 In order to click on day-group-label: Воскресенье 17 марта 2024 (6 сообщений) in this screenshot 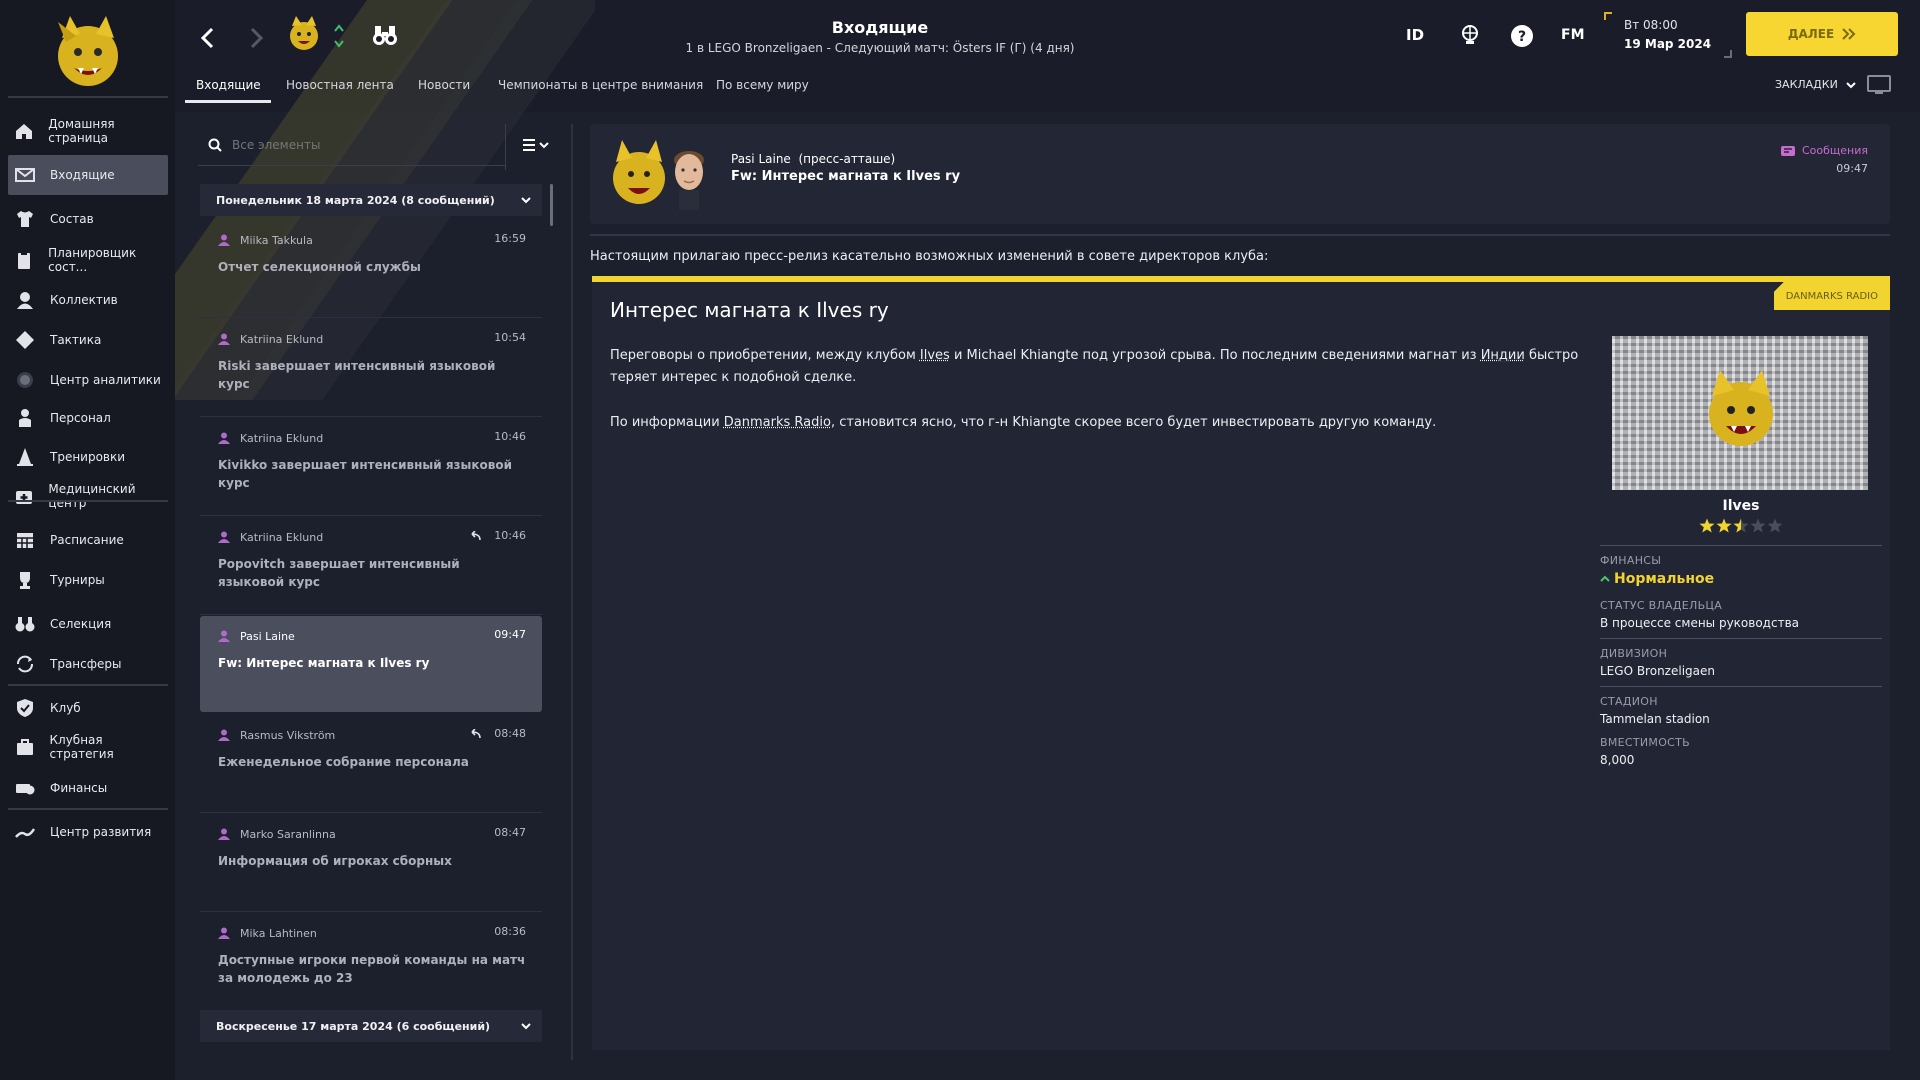, I will do `click(353, 1026)`.